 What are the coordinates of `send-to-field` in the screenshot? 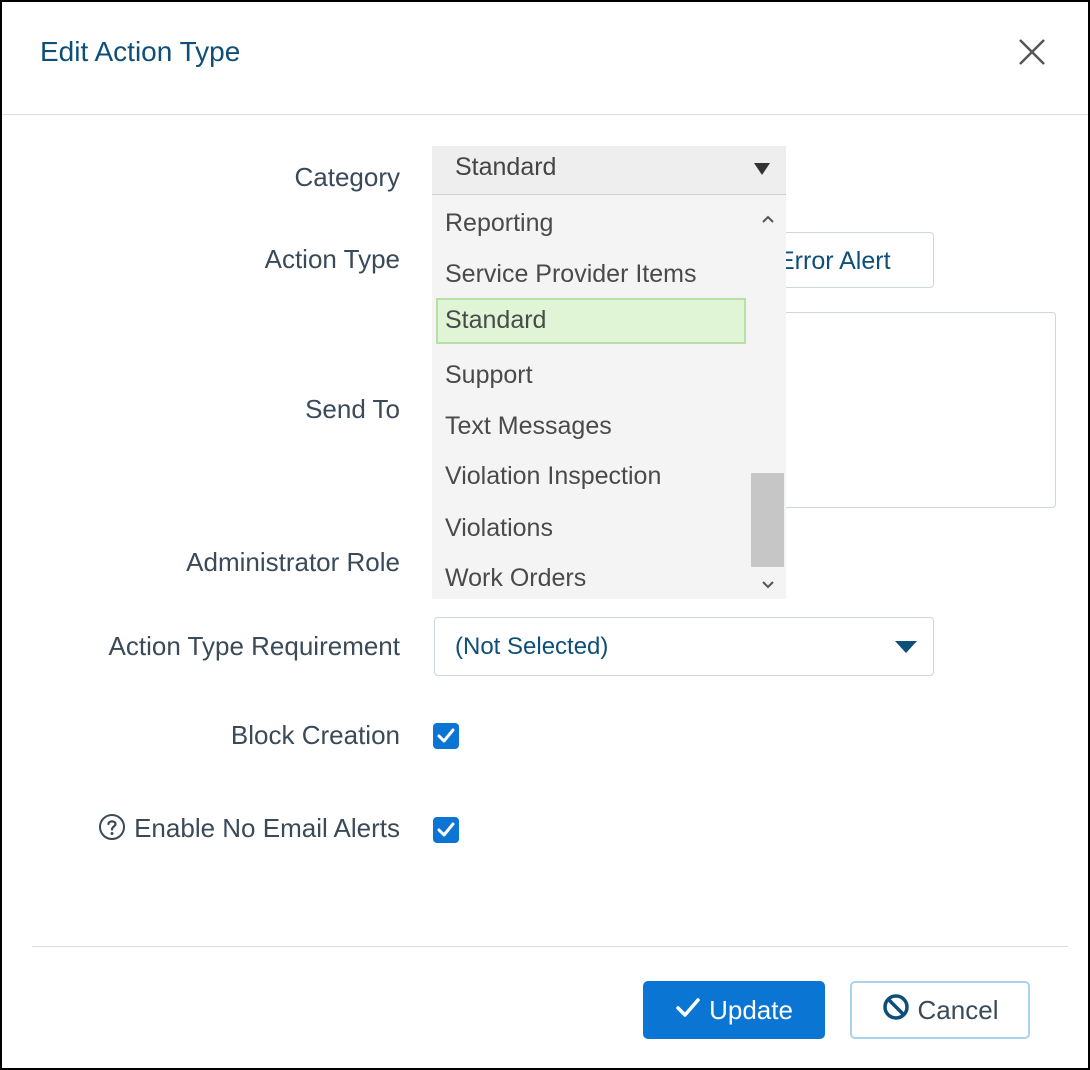 It's located at (909, 410).